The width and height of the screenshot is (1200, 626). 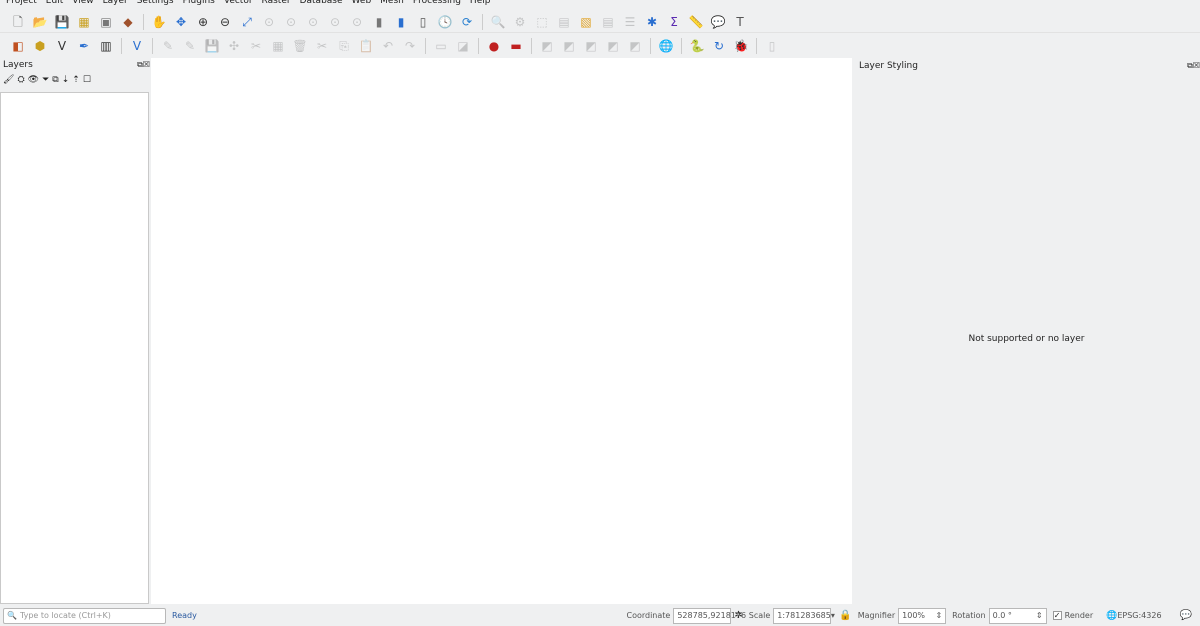 I want to click on cut-features-icon: ✂, so click(x=322, y=46).